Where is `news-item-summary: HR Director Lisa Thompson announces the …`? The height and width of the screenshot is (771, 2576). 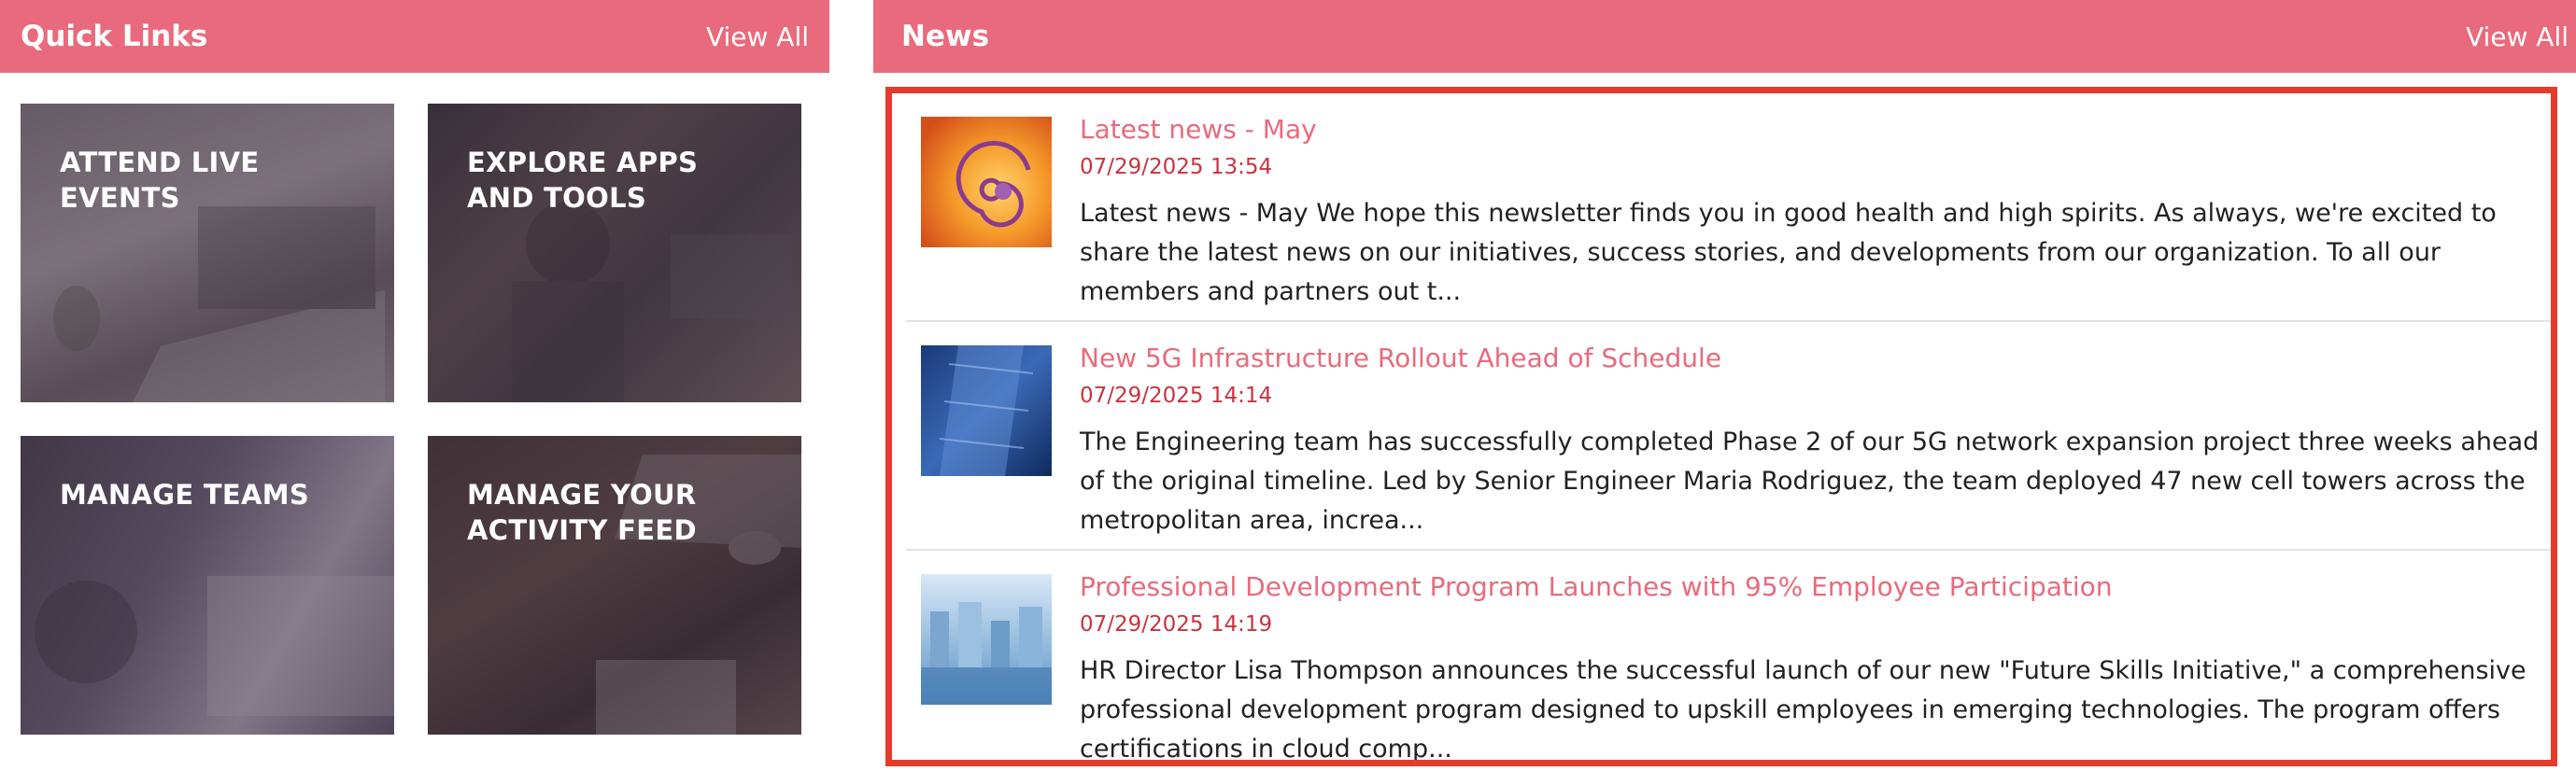
news-item-summary: HR Director Lisa Thompson announces the … is located at coordinates (1803, 710).